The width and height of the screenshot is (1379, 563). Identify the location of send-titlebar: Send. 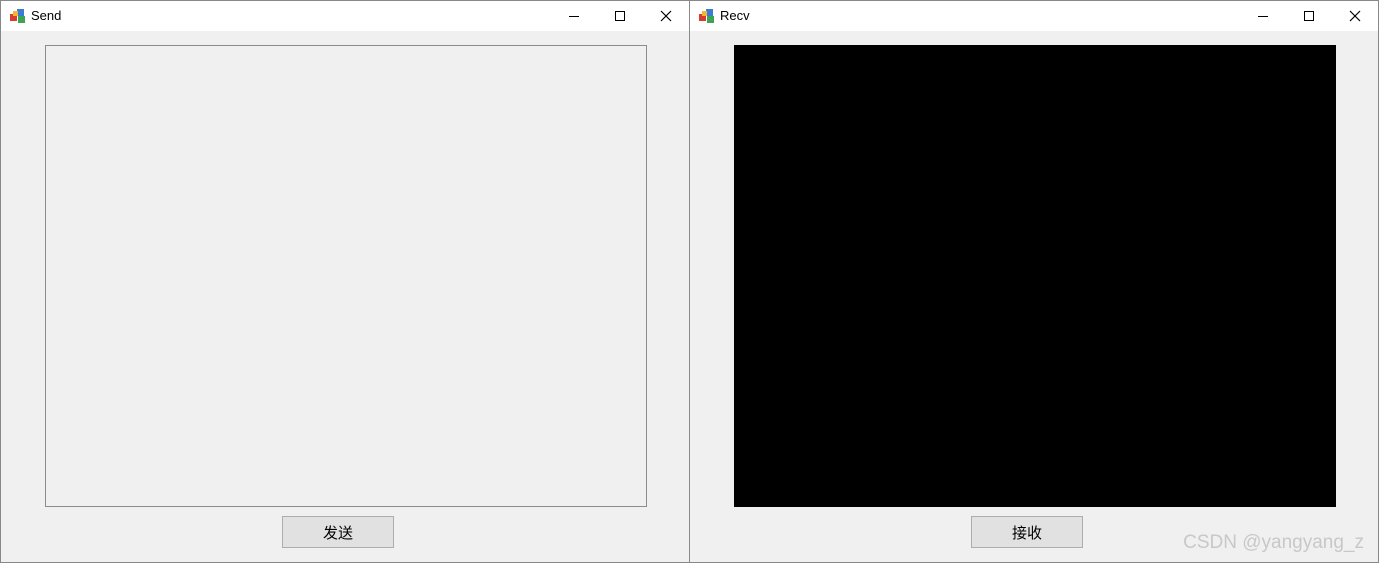
(345, 16).